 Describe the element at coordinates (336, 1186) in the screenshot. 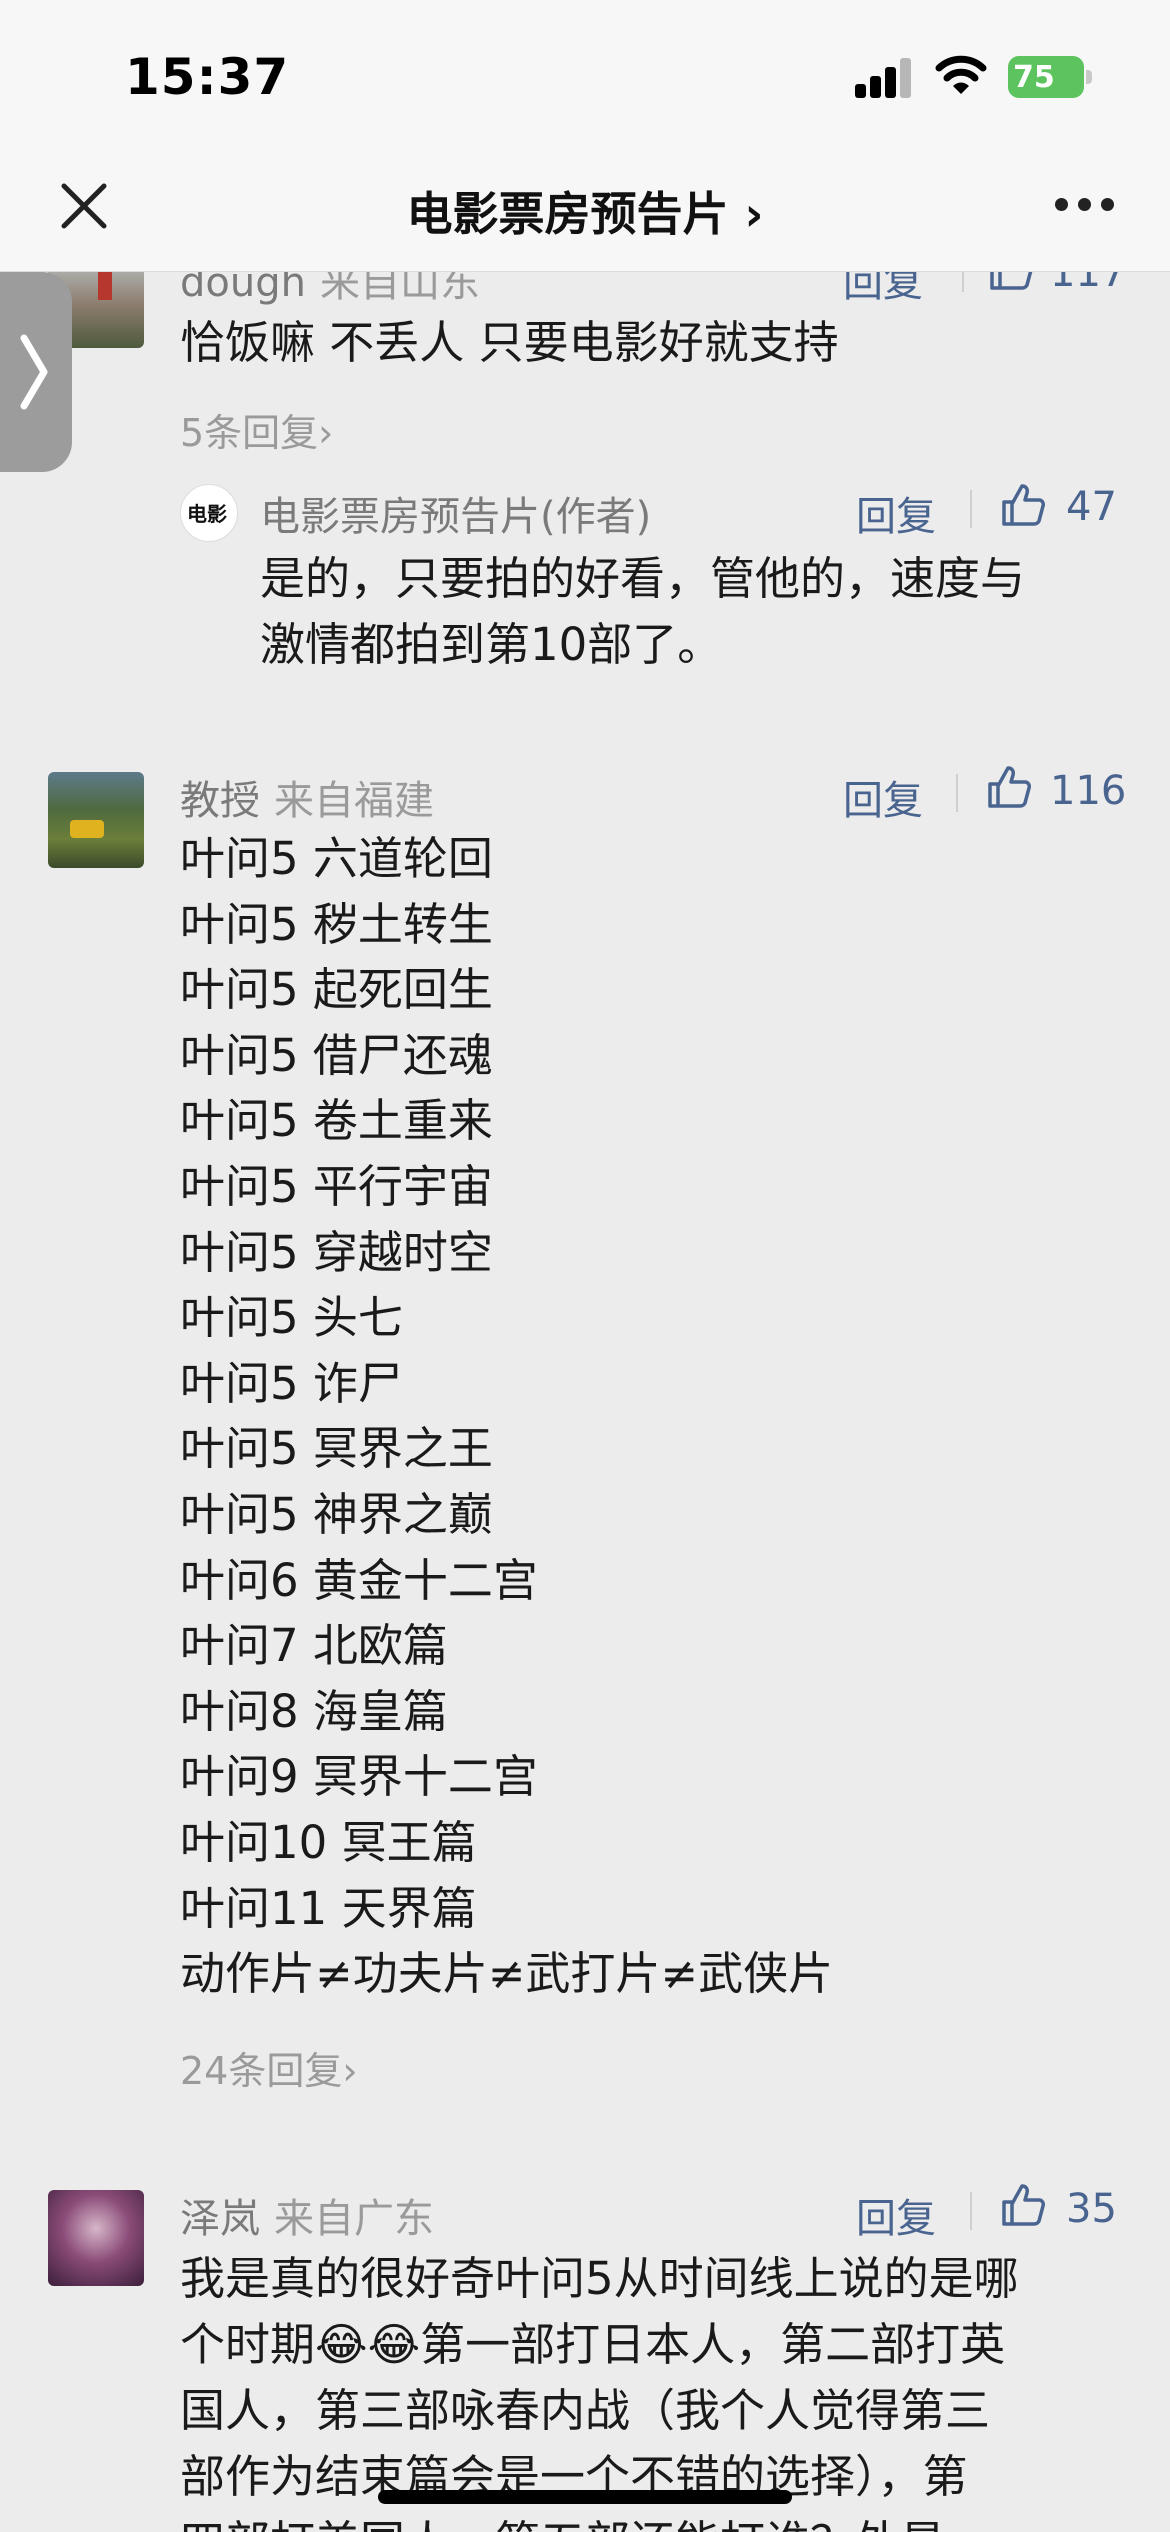

I see `comment-line: 叶问5 平行宇宙` at that location.